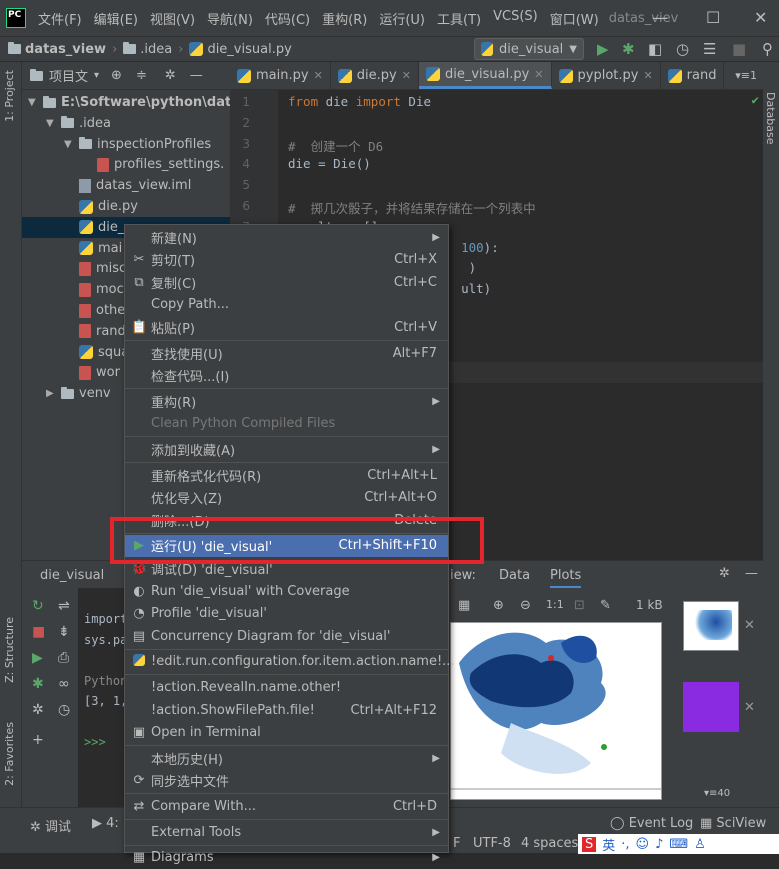  Describe the element at coordinates (286, 832) in the screenshot. I see `context-menu-item: External Tools ▶` at that location.